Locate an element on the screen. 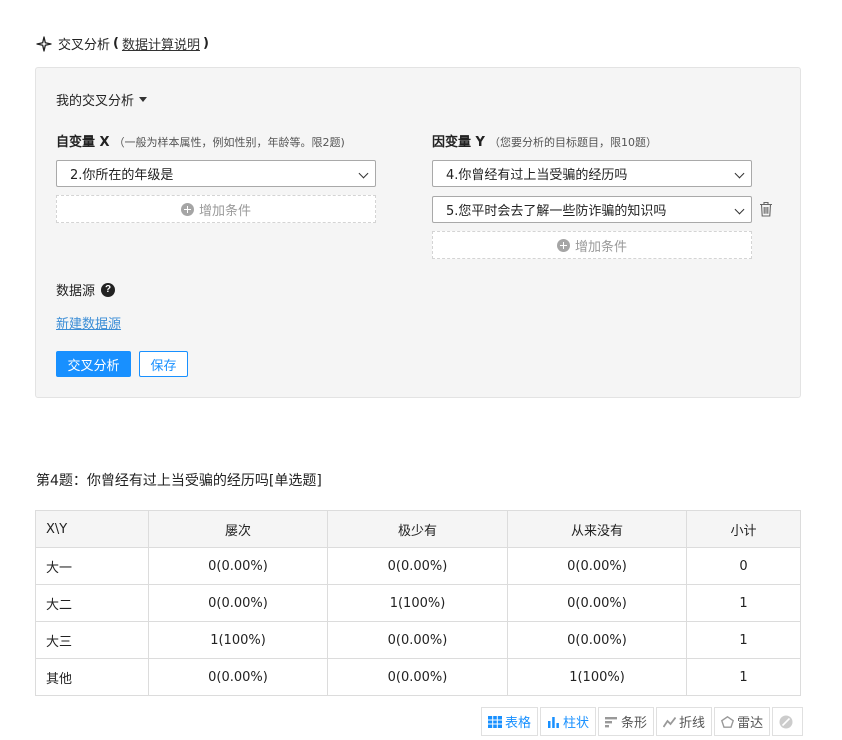  table-row: 其他 0(0.00%) 0(0.00%) 1(100%) 1 is located at coordinates (418, 677).